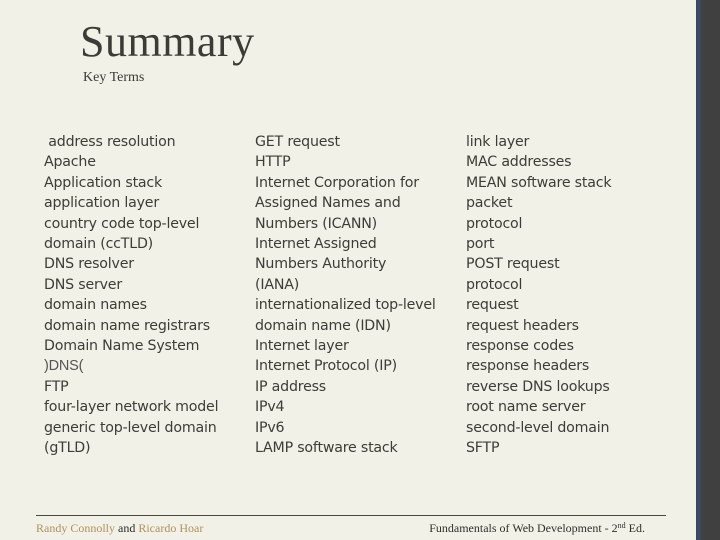 Image resolution: width=720 pixels, height=540 pixels. I want to click on key-term: domain name registrars, so click(127, 325).